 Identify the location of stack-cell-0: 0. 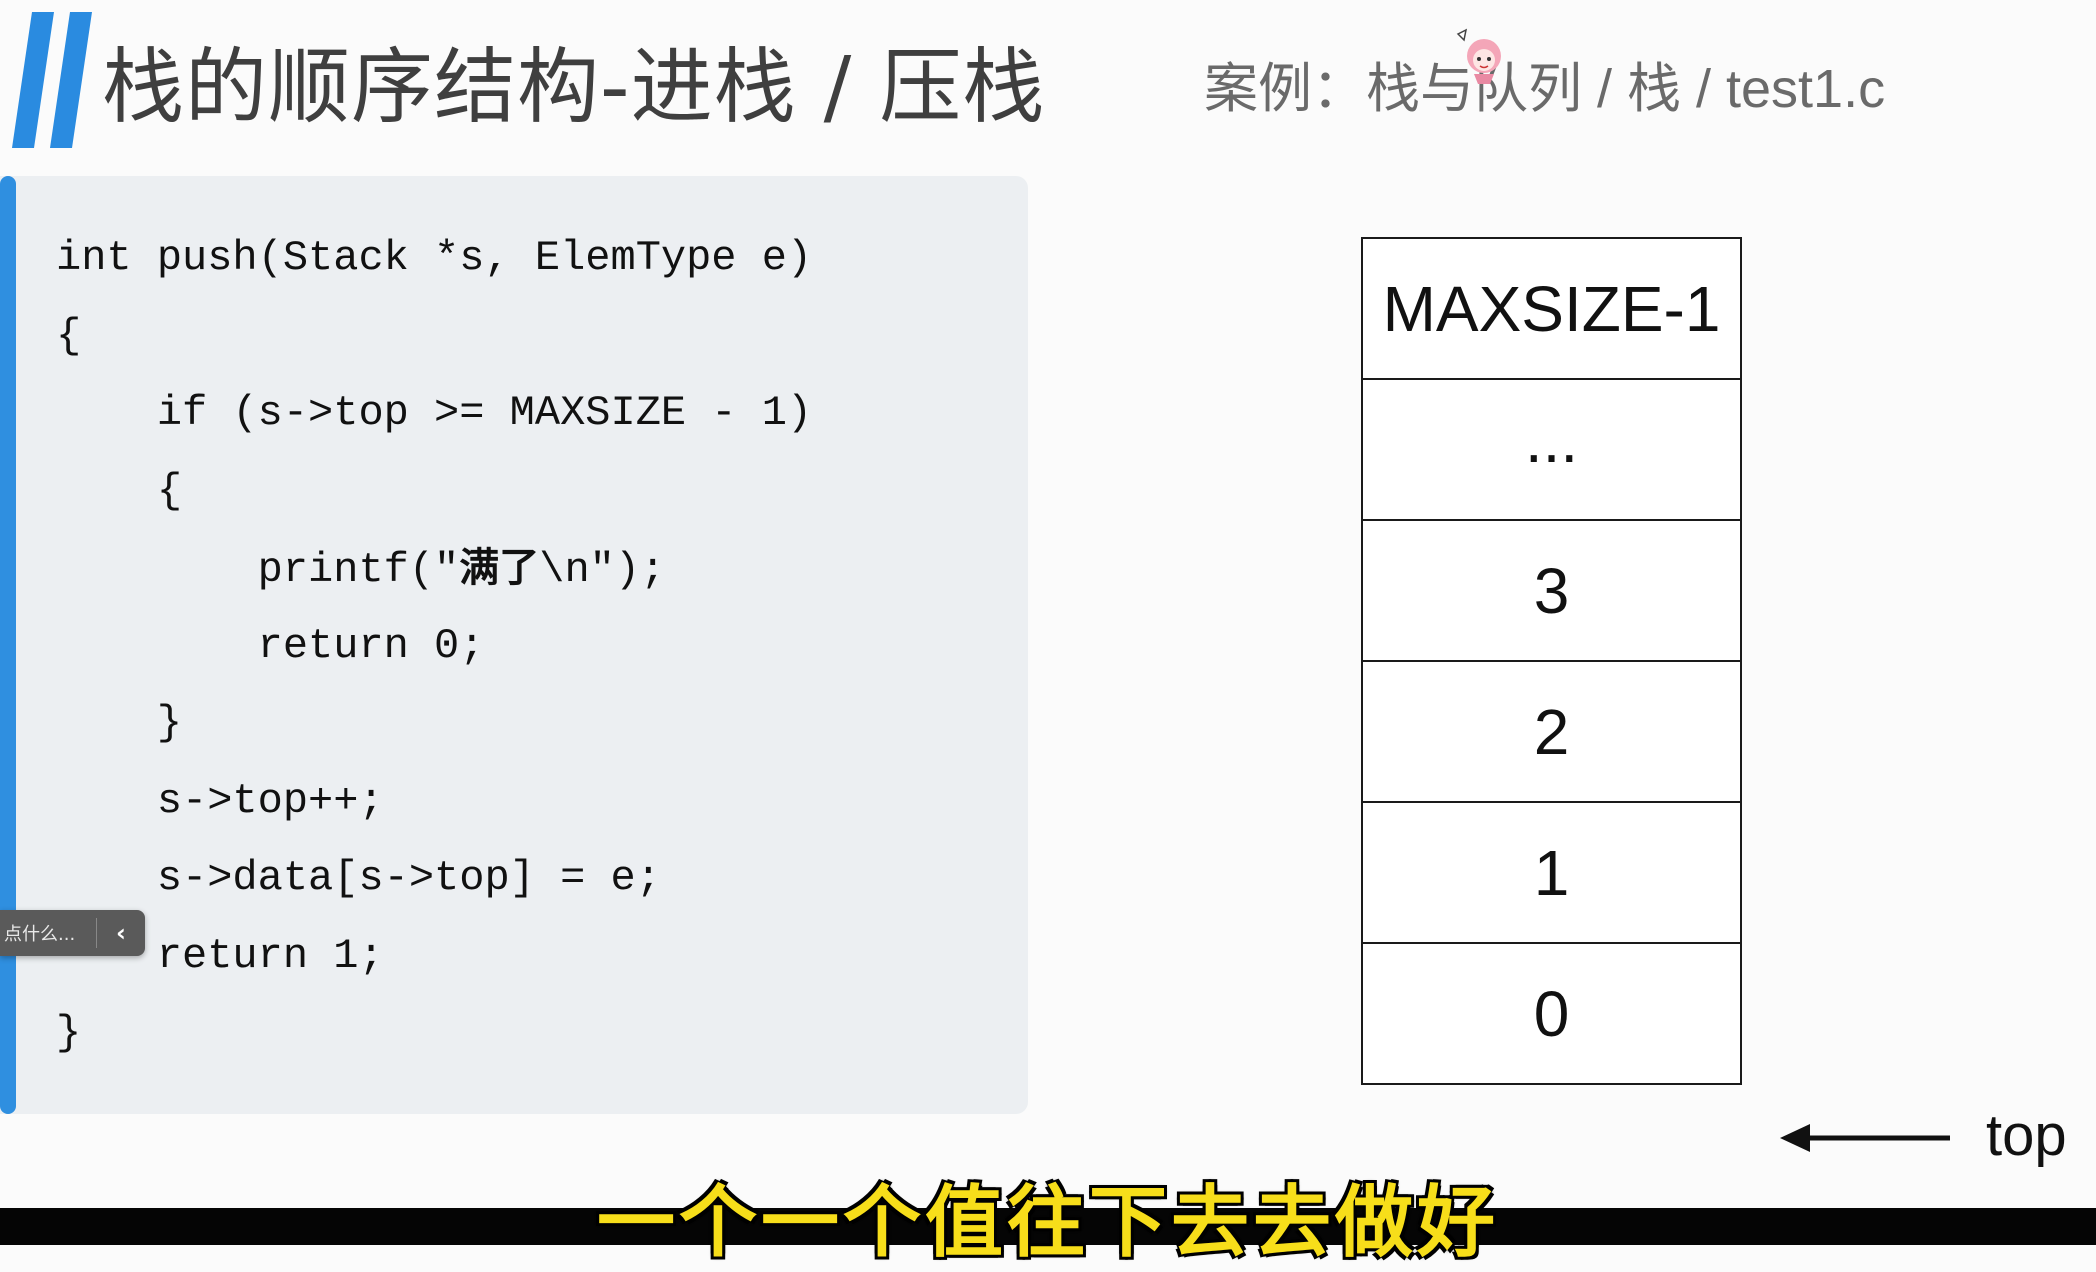
(1551, 1014).